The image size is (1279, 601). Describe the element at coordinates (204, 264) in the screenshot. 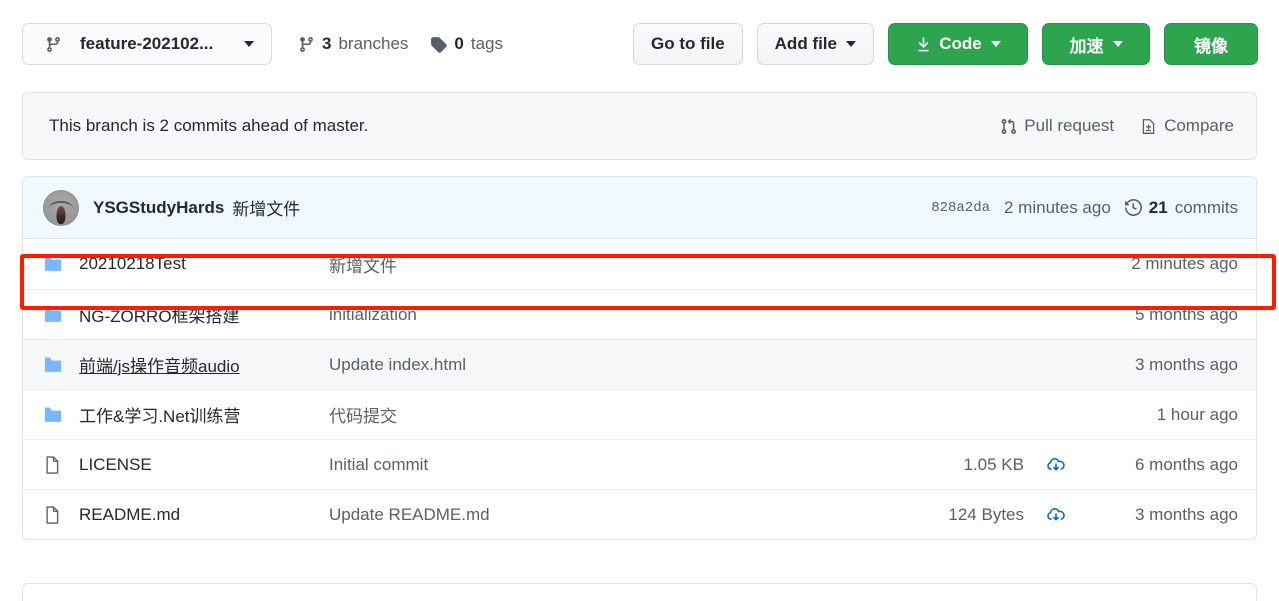

I see `file-name: 20210218Test` at that location.